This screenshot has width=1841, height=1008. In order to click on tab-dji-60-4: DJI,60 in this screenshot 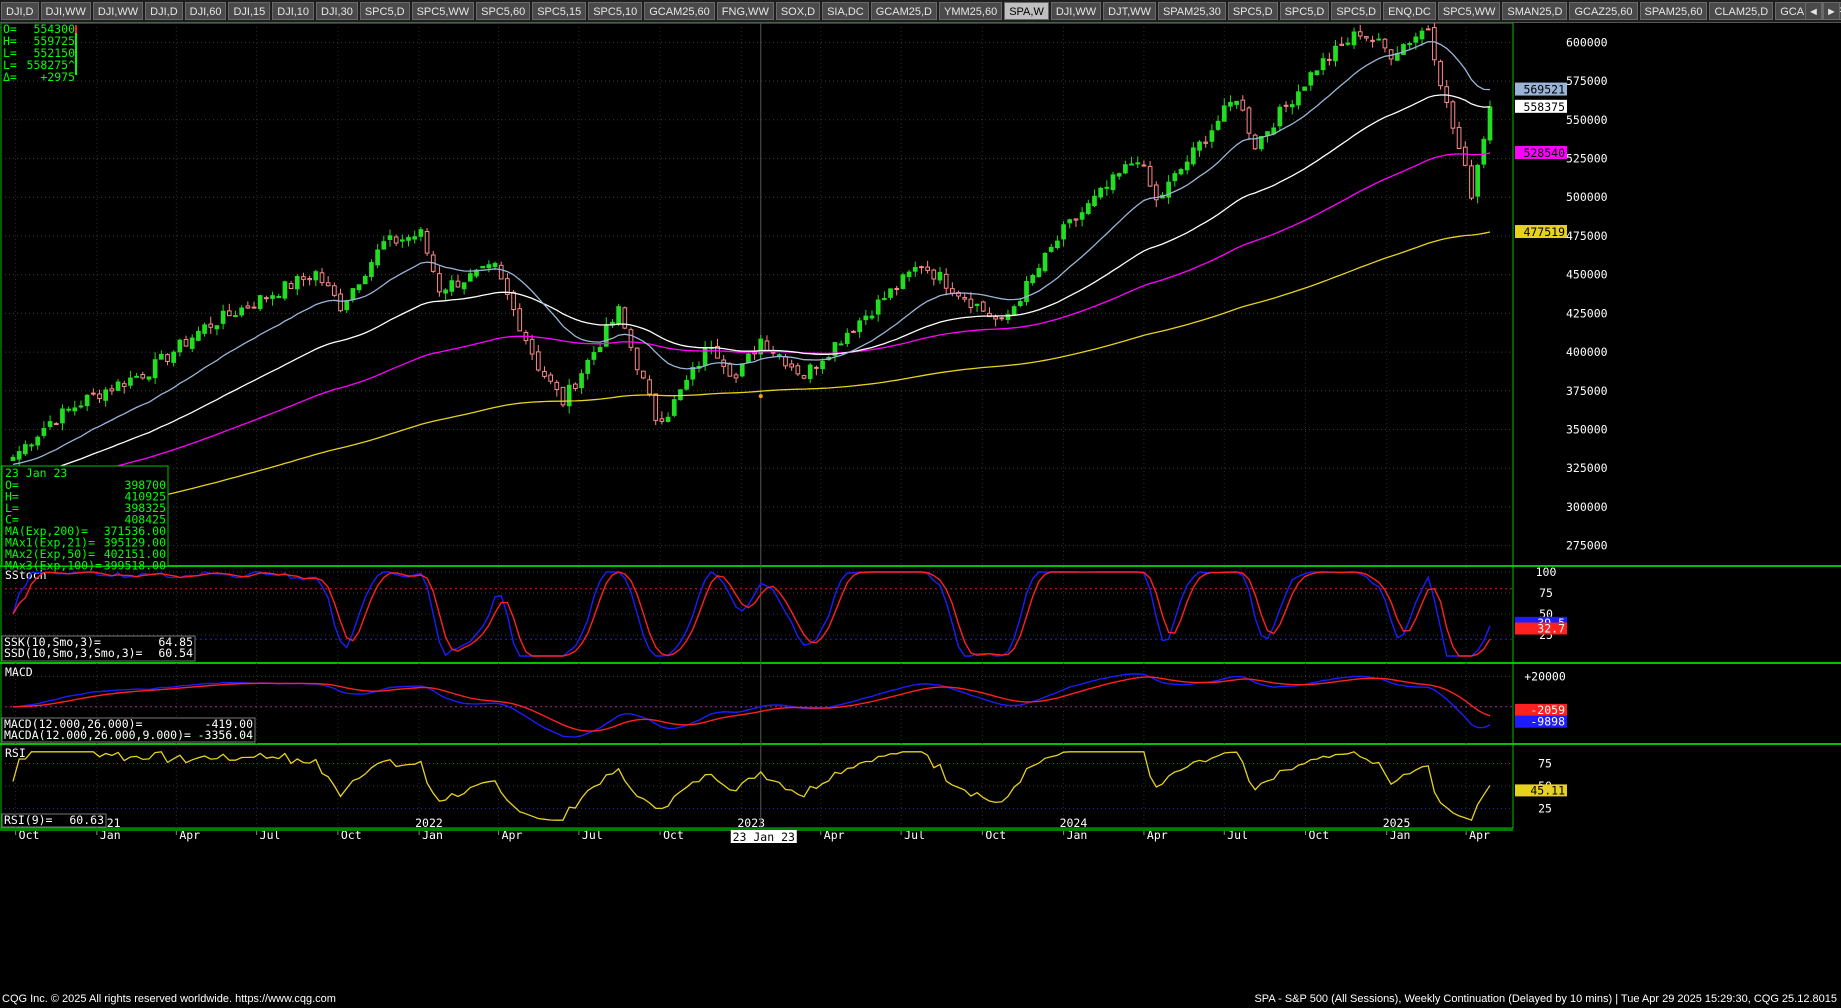, I will do `click(205, 11)`.